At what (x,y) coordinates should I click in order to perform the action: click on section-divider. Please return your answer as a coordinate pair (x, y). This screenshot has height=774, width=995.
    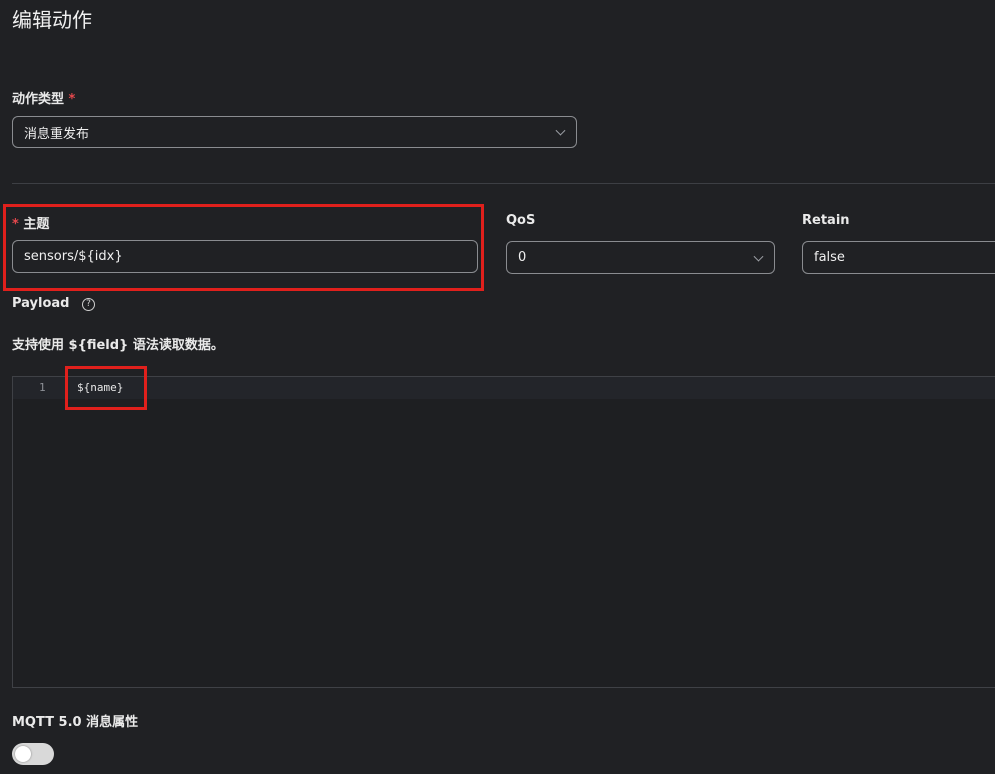
    Looking at the image, I should click on (503, 183).